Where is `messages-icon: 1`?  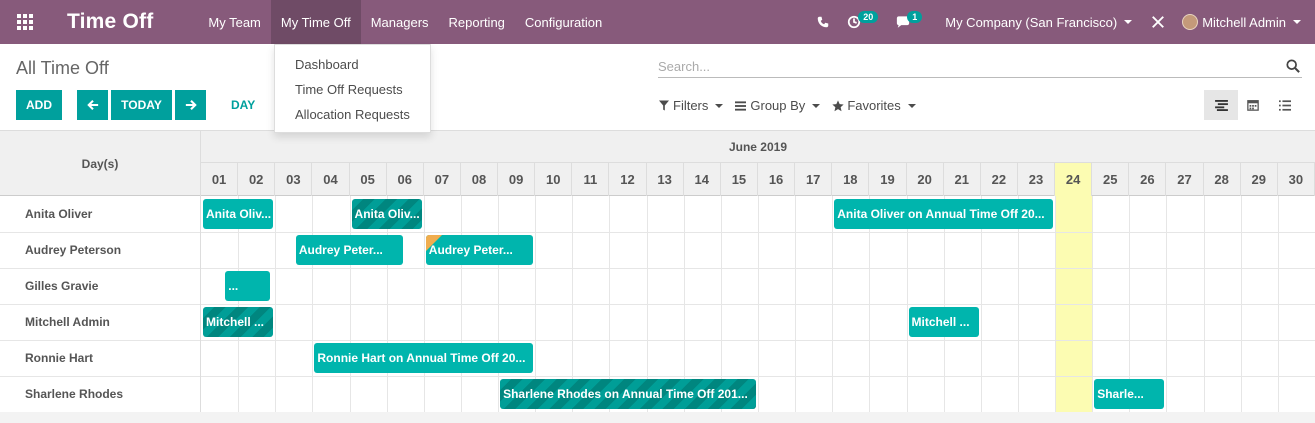 messages-icon: 1 is located at coordinates (909, 20).